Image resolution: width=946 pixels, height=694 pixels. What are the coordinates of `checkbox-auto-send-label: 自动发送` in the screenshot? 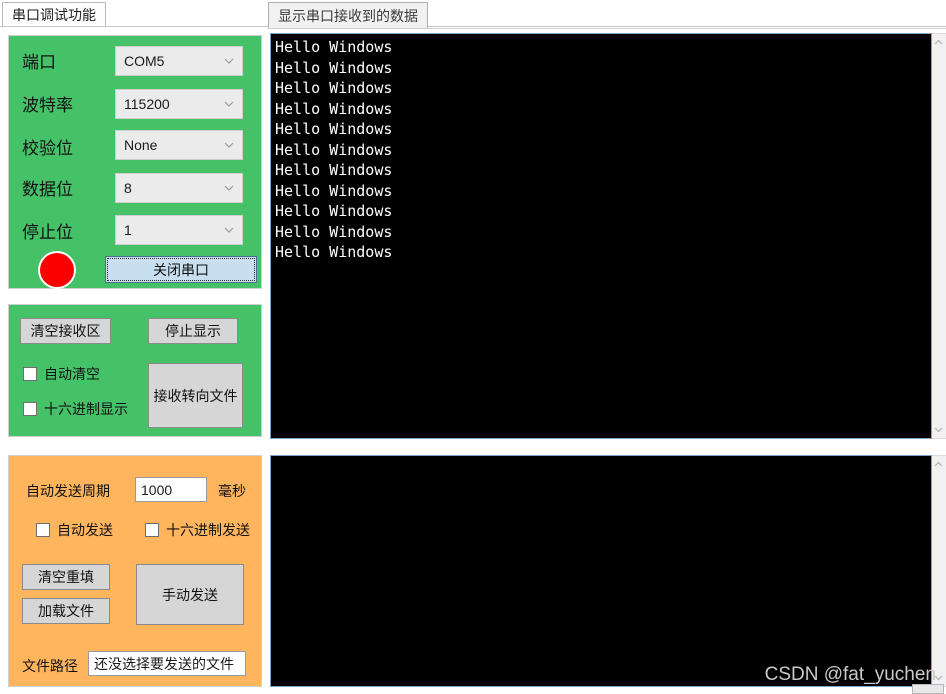 It's located at (85, 530).